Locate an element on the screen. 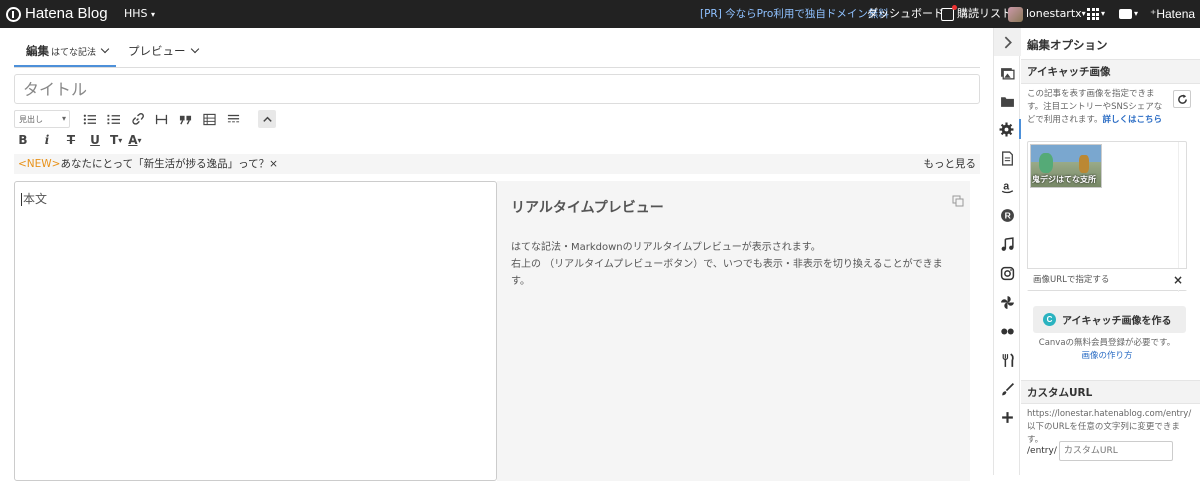 Image resolution: width=1200 pixels, height=481 pixels. font-size-button: T ▾ is located at coordinates (116, 140).